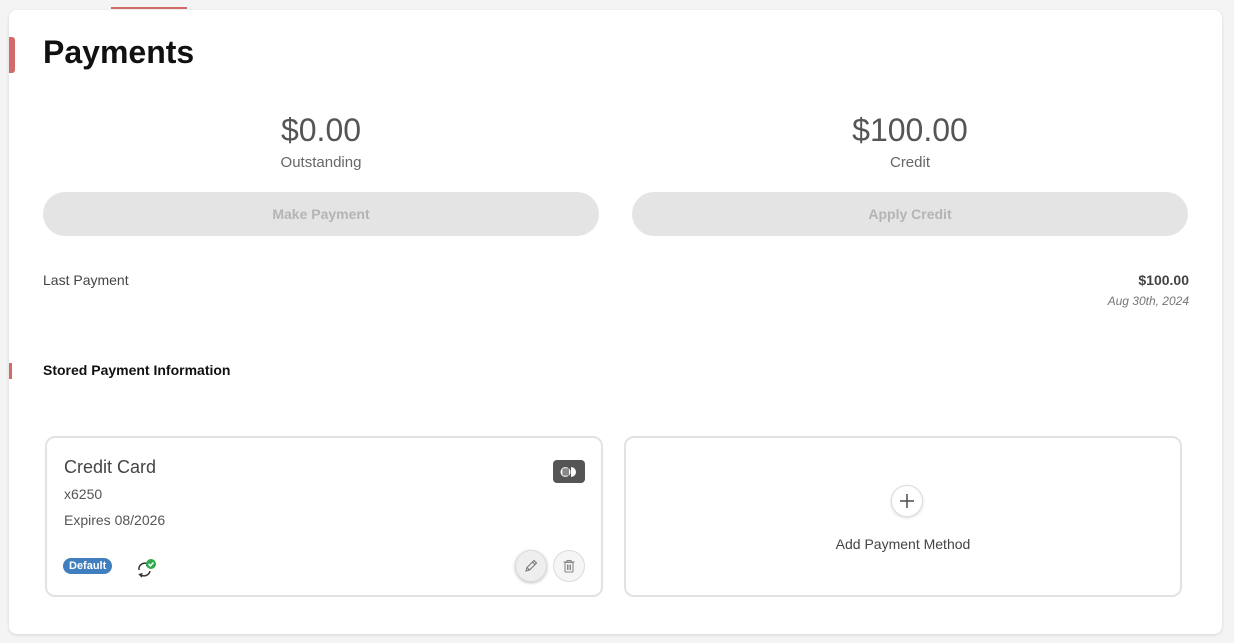  Describe the element at coordinates (903, 544) in the screenshot. I see `add-payment-method-label: Add Payment Method` at that location.